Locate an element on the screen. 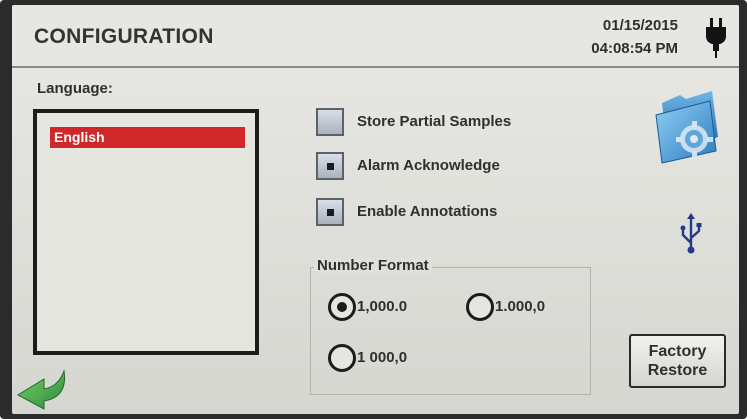  language-label: Language: is located at coordinates (75, 88).